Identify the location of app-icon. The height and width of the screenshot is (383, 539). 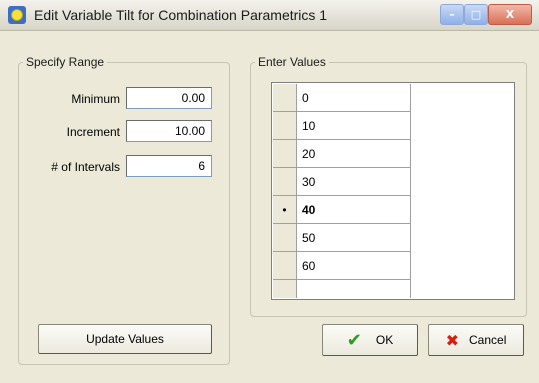
(17, 15).